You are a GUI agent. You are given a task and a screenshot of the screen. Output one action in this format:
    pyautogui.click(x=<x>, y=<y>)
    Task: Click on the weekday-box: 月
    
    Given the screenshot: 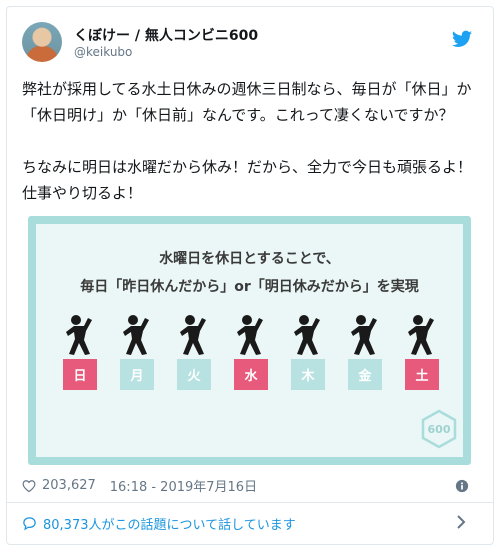 What is the action you would take?
    pyautogui.click(x=137, y=374)
    